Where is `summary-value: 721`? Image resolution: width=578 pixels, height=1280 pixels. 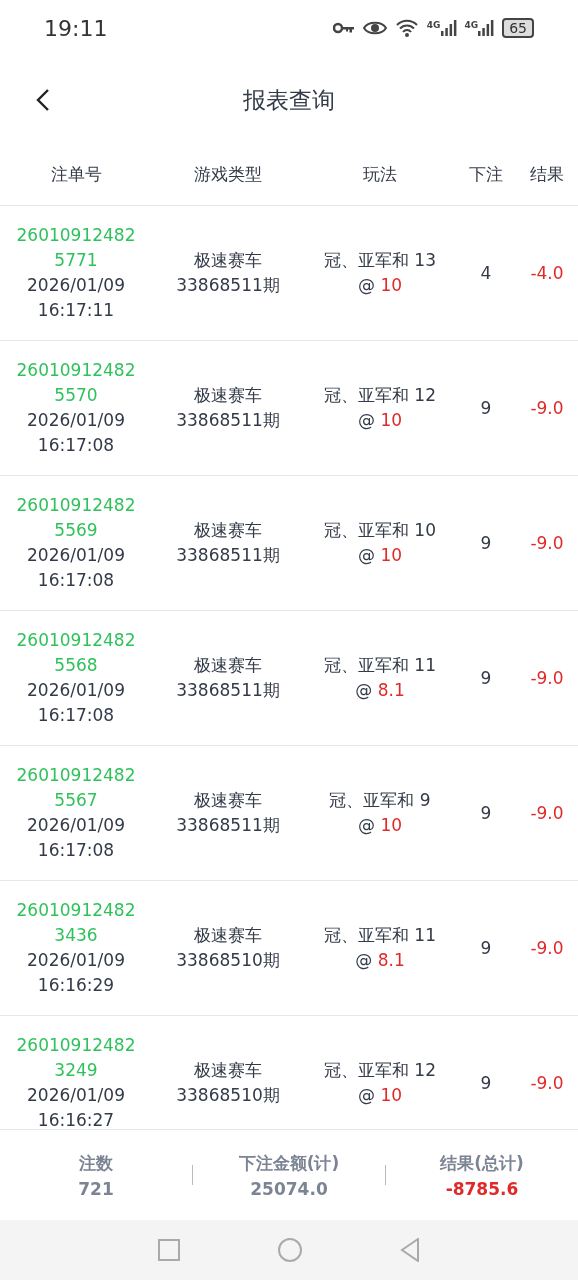
summary-value: 721 is located at coordinates (96, 1188).